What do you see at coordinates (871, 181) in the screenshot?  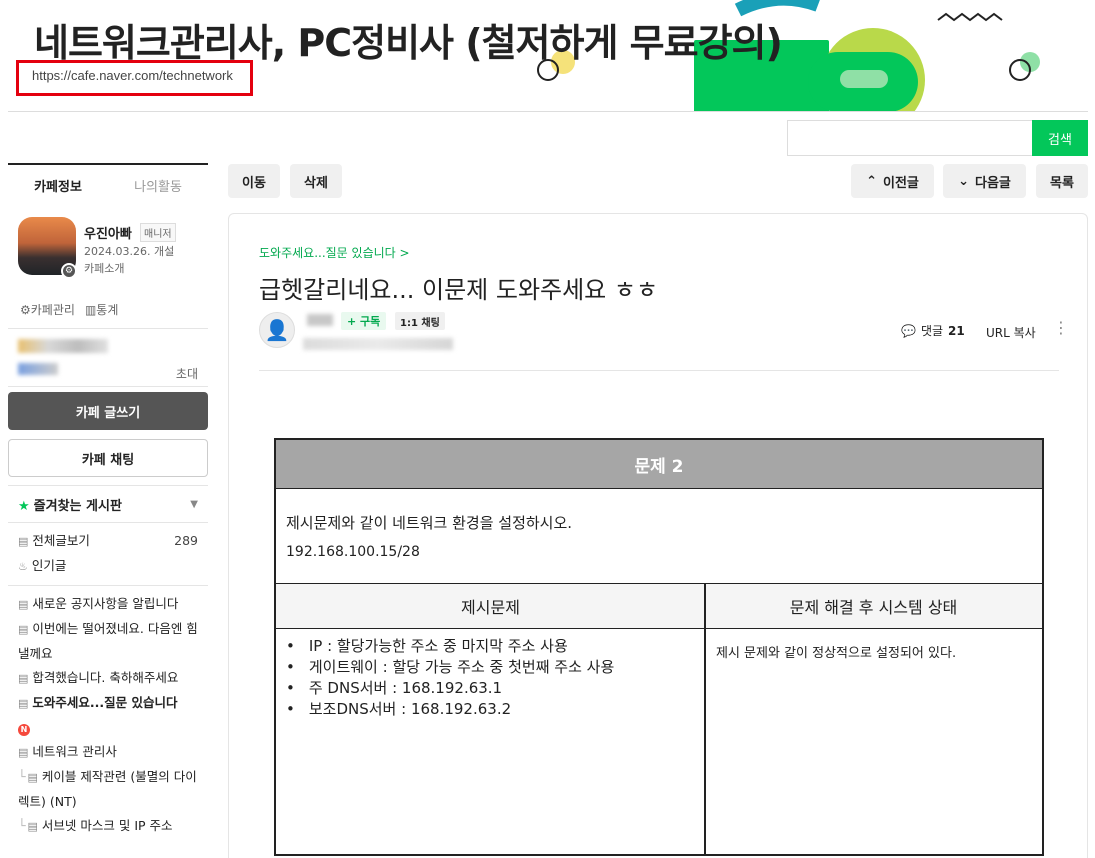 I see `chevron-up-icon: ⌃` at bounding box center [871, 181].